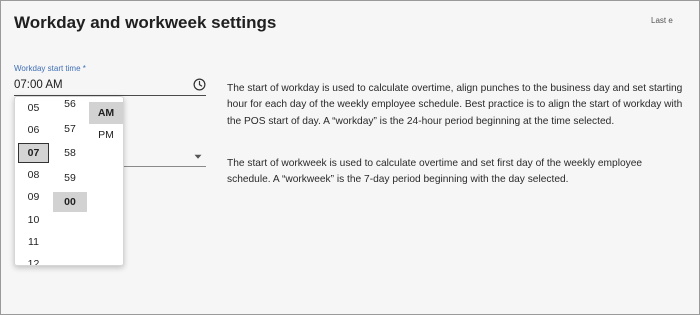 The image size is (700, 315). What do you see at coordinates (33, 242) in the screenshot?
I see `hour-option: 11` at bounding box center [33, 242].